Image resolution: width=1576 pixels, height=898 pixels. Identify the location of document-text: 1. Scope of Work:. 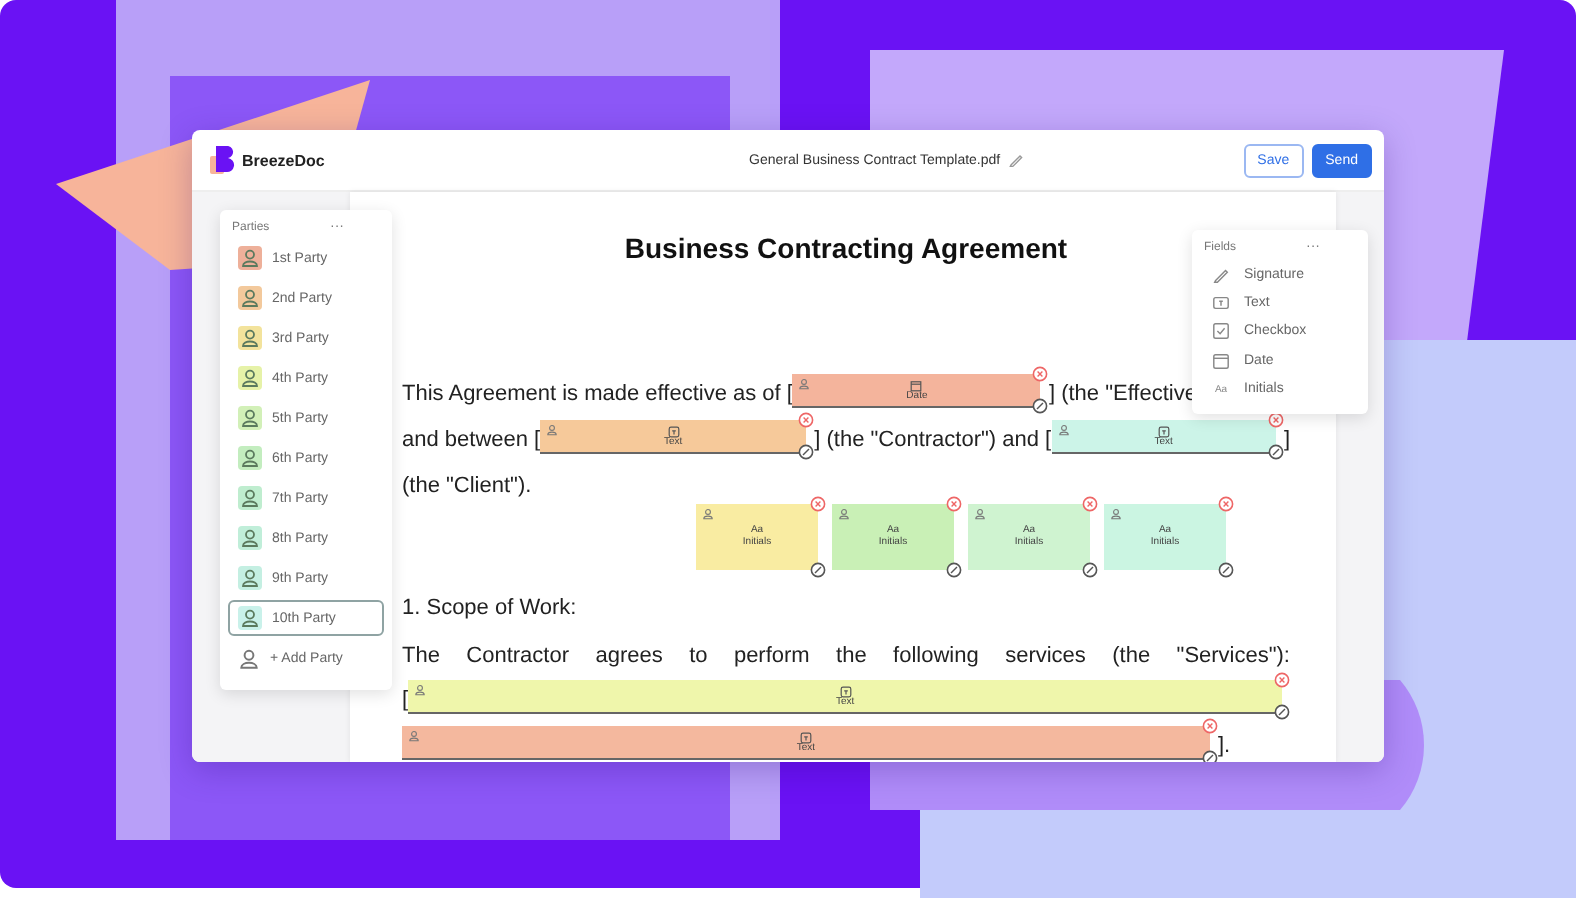
(489, 609).